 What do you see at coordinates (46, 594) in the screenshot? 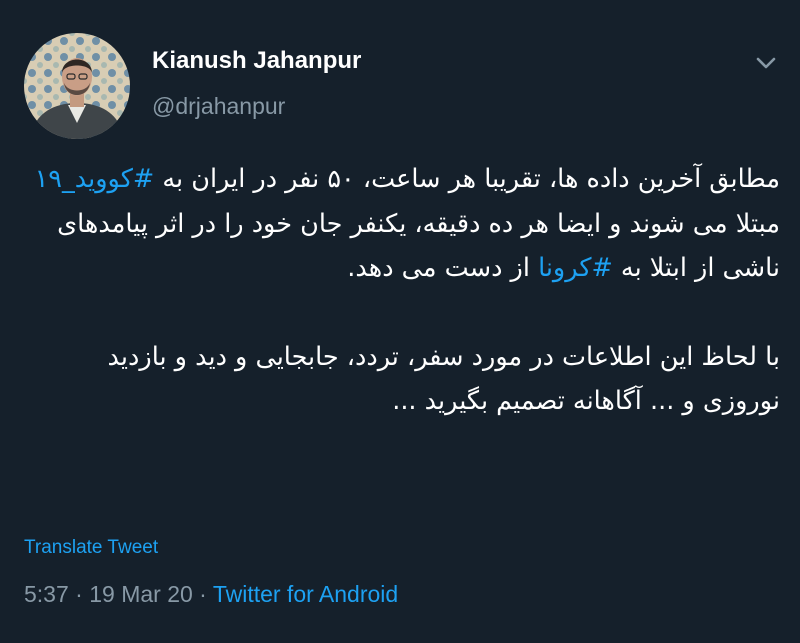
I see `tweet-time: 5:37` at bounding box center [46, 594].